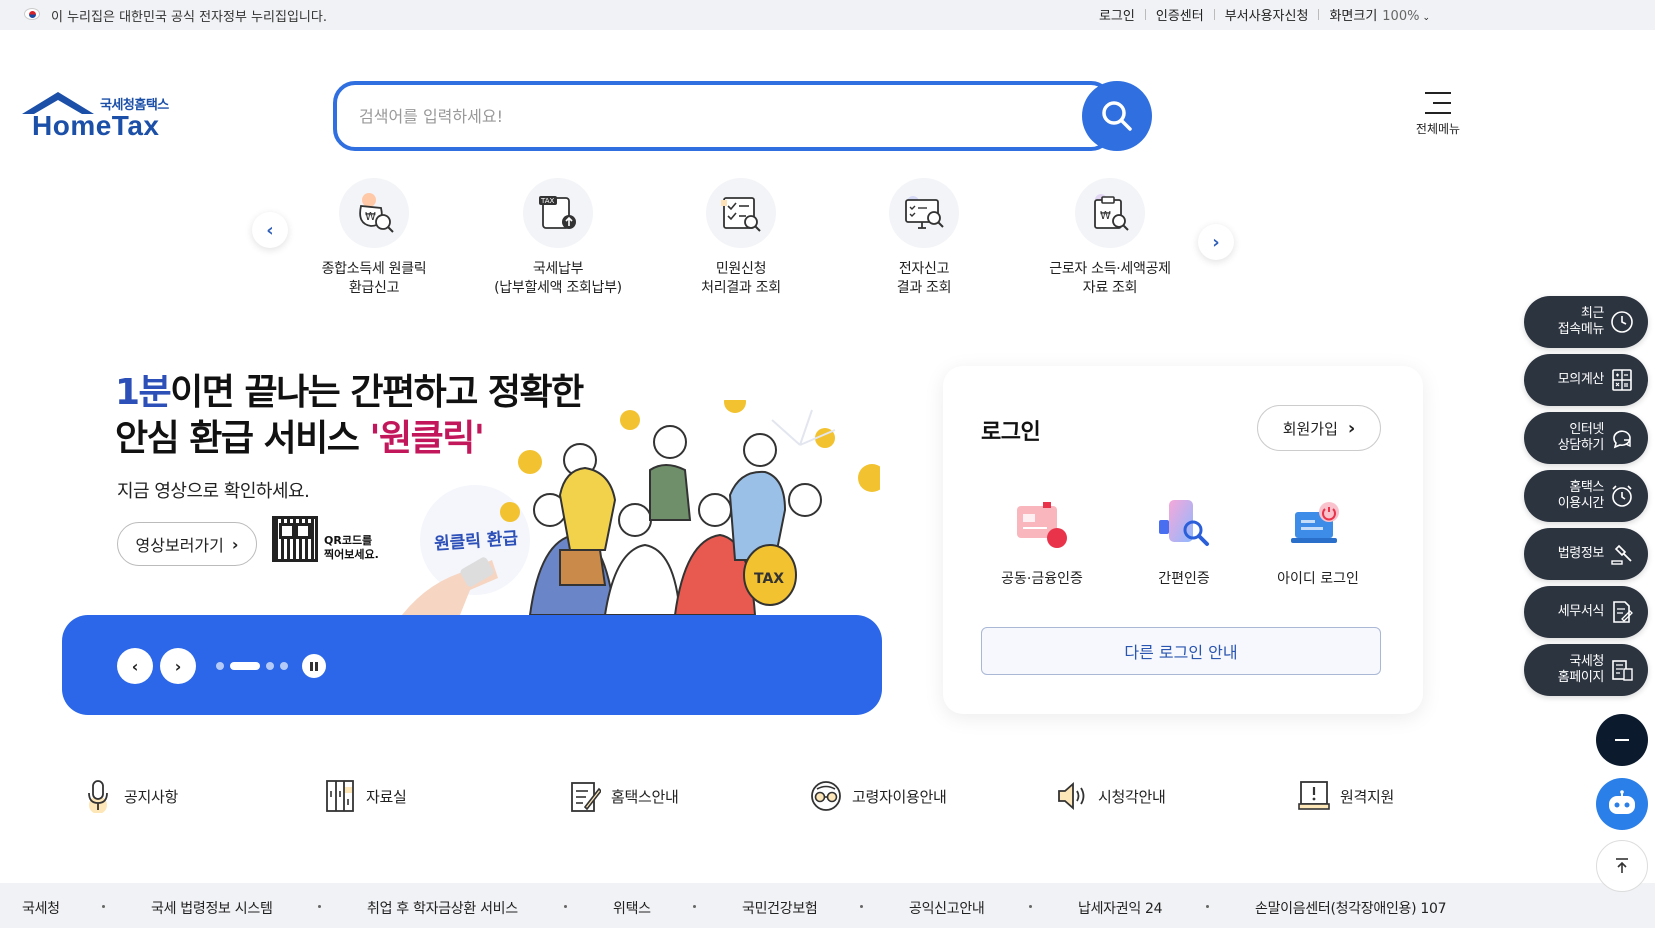 This screenshot has height=928, width=1655. Describe the element at coordinates (178, 666) in the screenshot. I see `banner-next-button: ›` at that location.